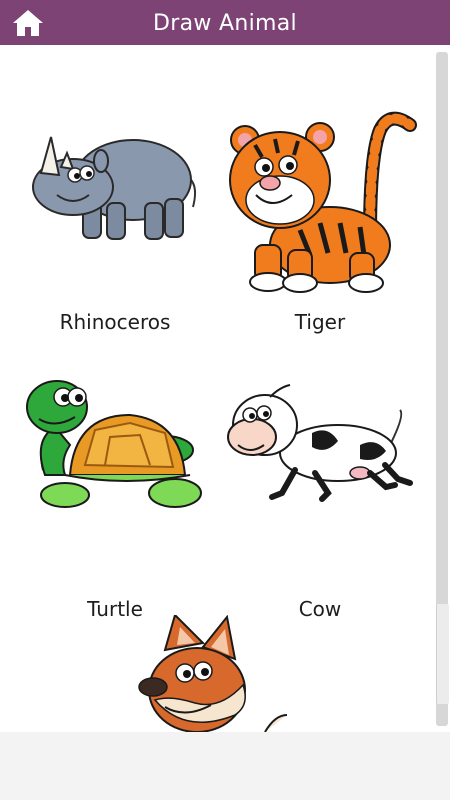 The height and width of the screenshot is (800, 450). Describe the element at coordinates (114, 444) in the screenshot. I see `turtle-image` at that location.